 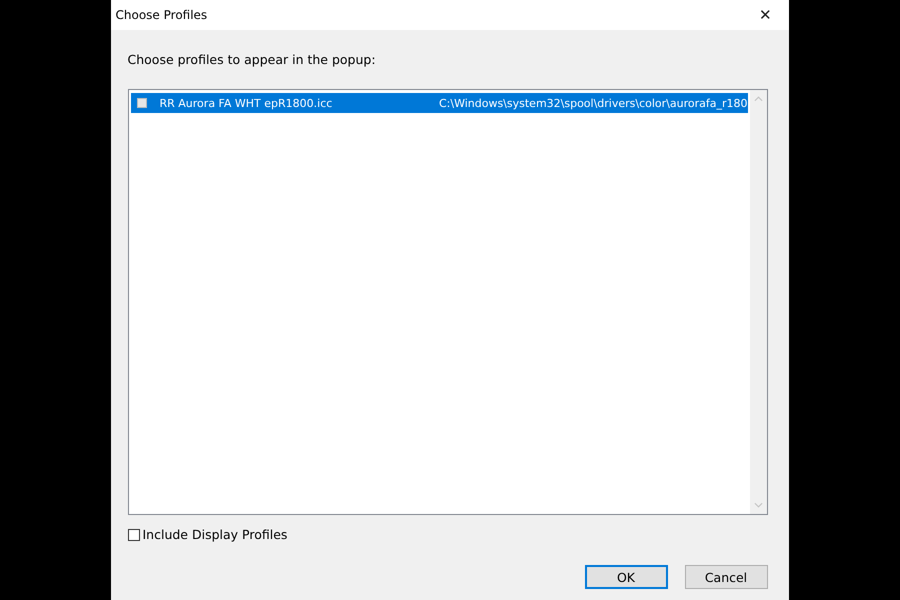 What do you see at coordinates (593, 103) in the screenshot?
I see `profile-path: C:\Windows\system32\spool\drivers\color\aurorafa_r180` at bounding box center [593, 103].